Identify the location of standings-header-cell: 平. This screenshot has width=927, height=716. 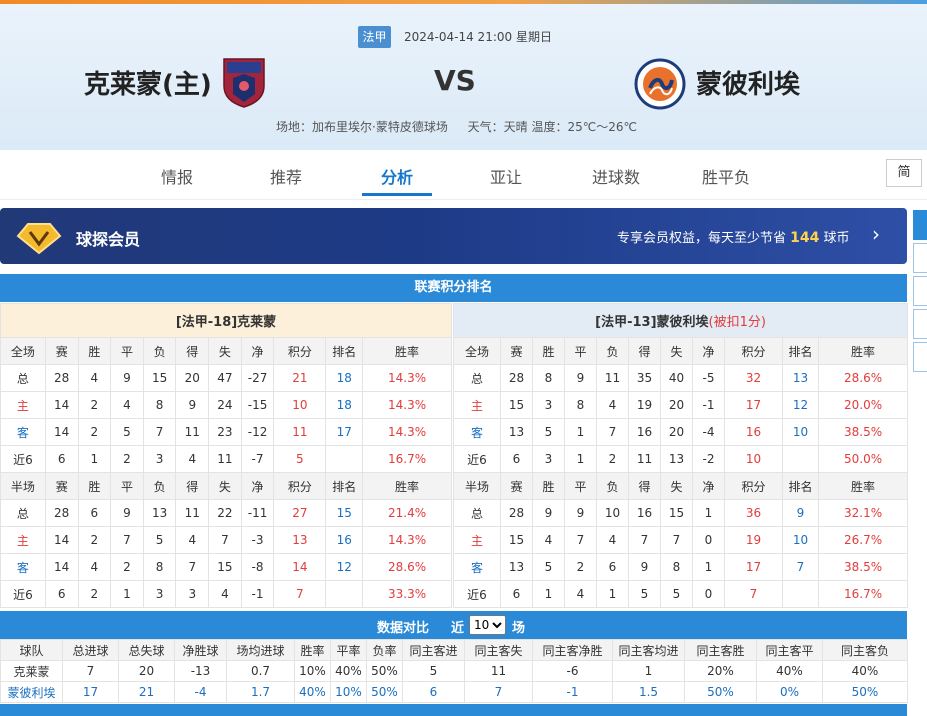
(580, 486).